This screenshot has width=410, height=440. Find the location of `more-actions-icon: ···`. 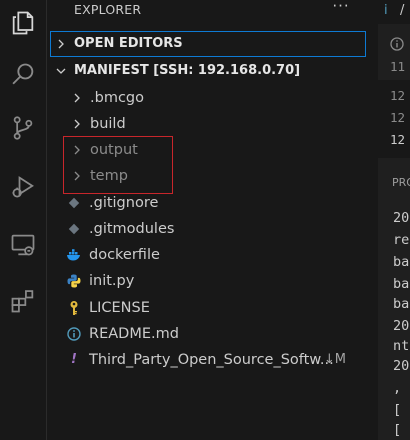

more-actions-icon: ··· is located at coordinates (341, 8).